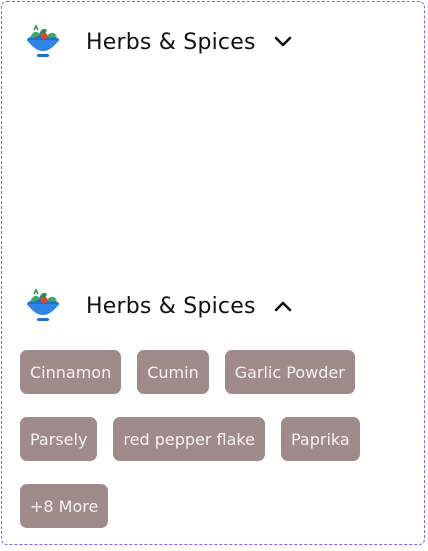 The width and height of the screenshot is (428, 551). What do you see at coordinates (283, 306) in the screenshot?
I see `chevron-up-icon` at bounding box center [283, 306].